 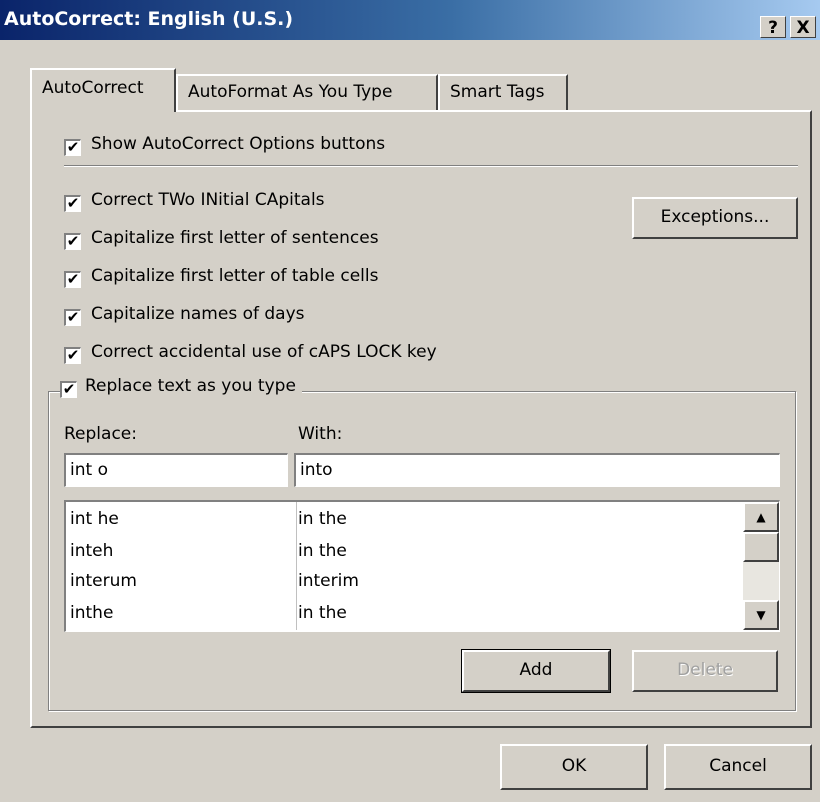 I want to click on replace-cell: int he, so click(x=94, y=519).